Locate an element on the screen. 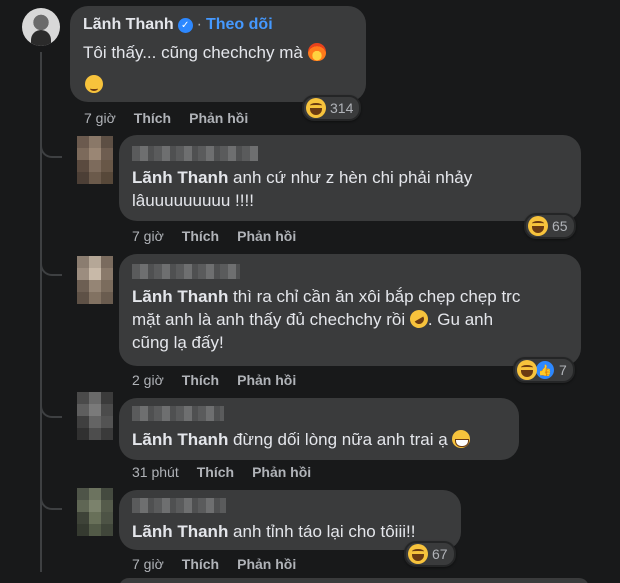  relieved-emoji-row is located at coordinates (94, 85).